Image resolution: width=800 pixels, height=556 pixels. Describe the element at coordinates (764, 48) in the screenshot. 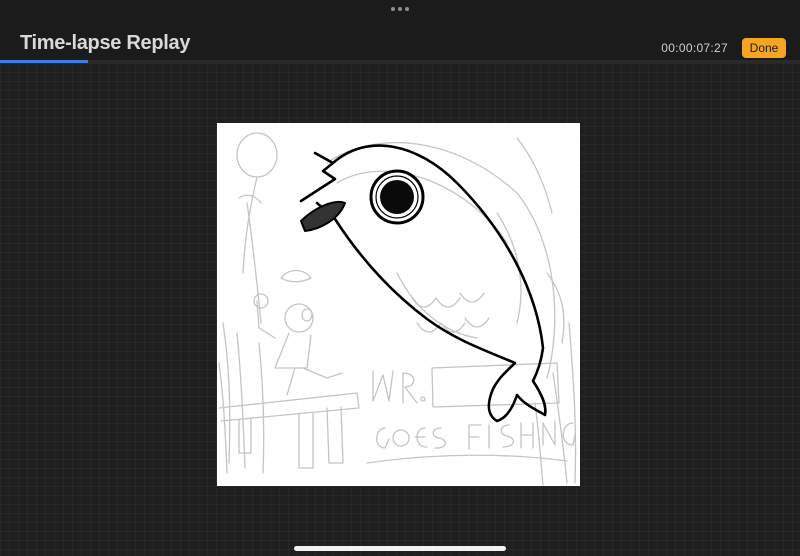

I see `done-button: Done` at that location.